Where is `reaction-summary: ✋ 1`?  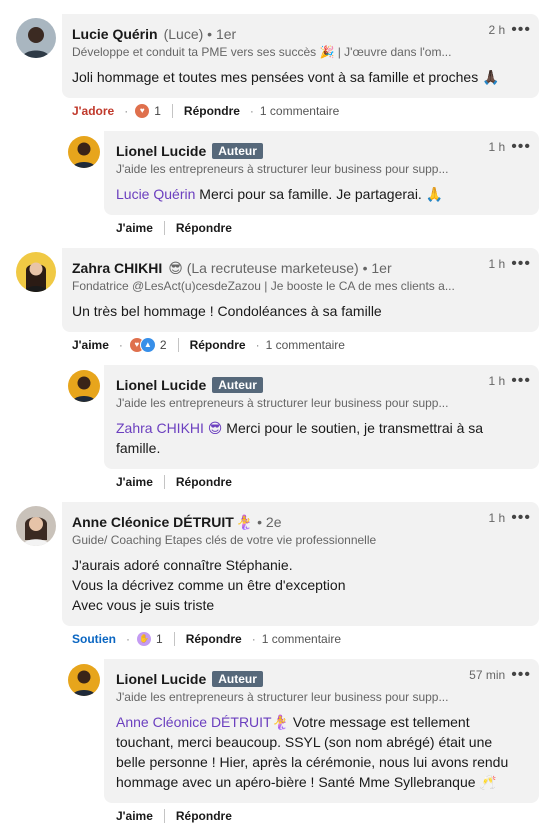 reaction-summary: ✋ 1 is located at coordinates (149, 639).